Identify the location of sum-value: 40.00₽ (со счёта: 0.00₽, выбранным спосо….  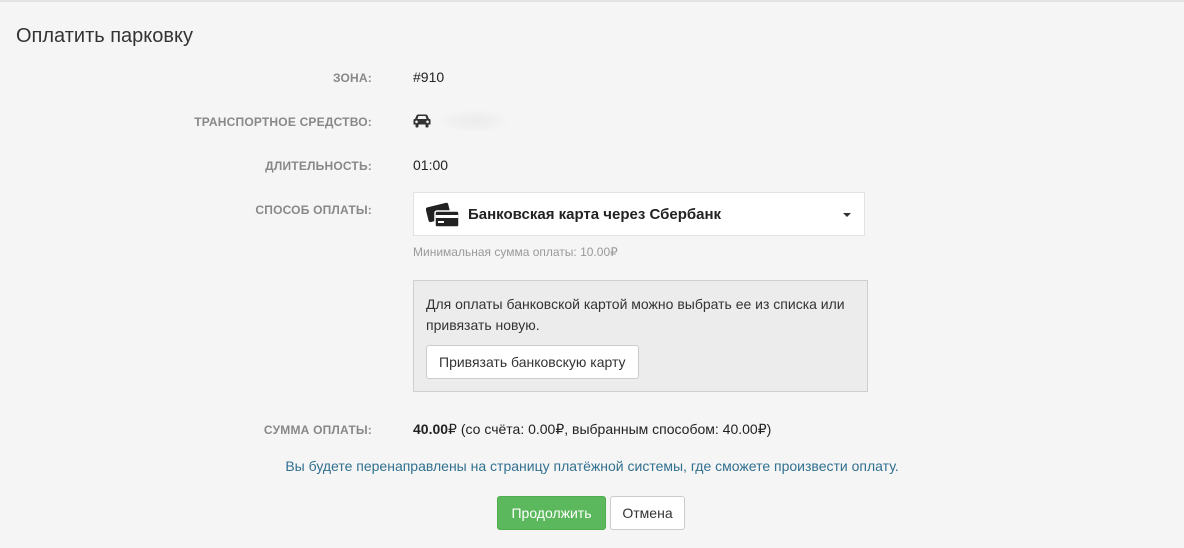
(592, 429).